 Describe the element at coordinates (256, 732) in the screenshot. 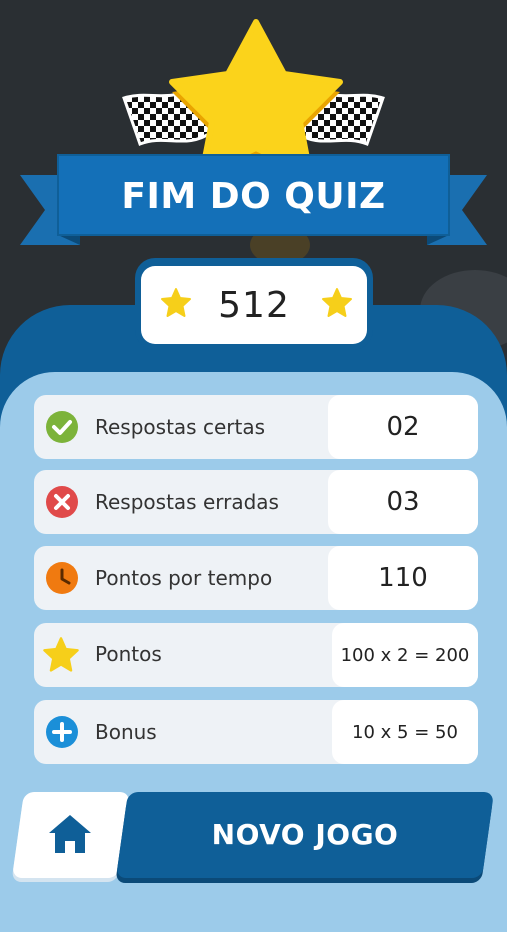

I see `row-bonus: Bonus 10 x 5 = 50` at that location.